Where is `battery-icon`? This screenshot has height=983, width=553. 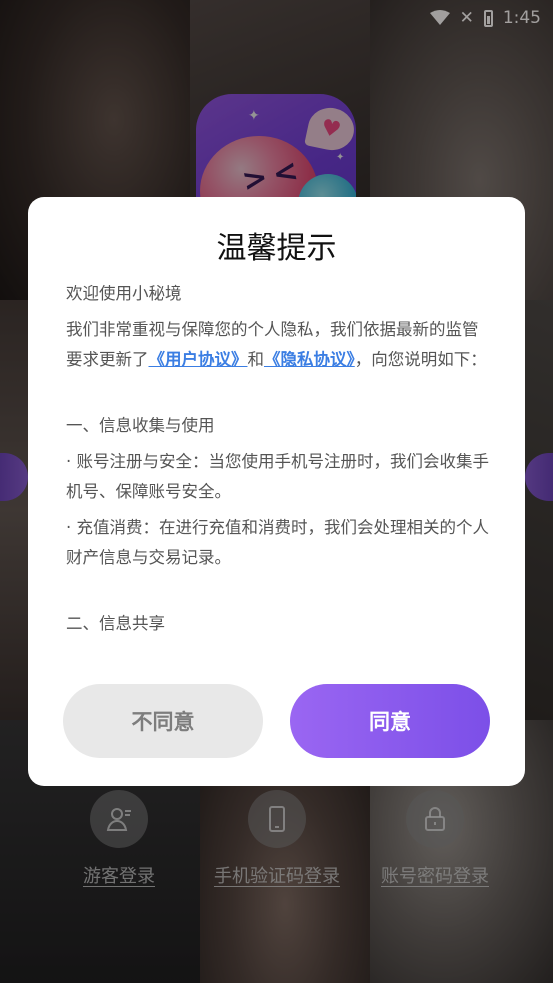
battery-icon is located at coordinates (488, 18).